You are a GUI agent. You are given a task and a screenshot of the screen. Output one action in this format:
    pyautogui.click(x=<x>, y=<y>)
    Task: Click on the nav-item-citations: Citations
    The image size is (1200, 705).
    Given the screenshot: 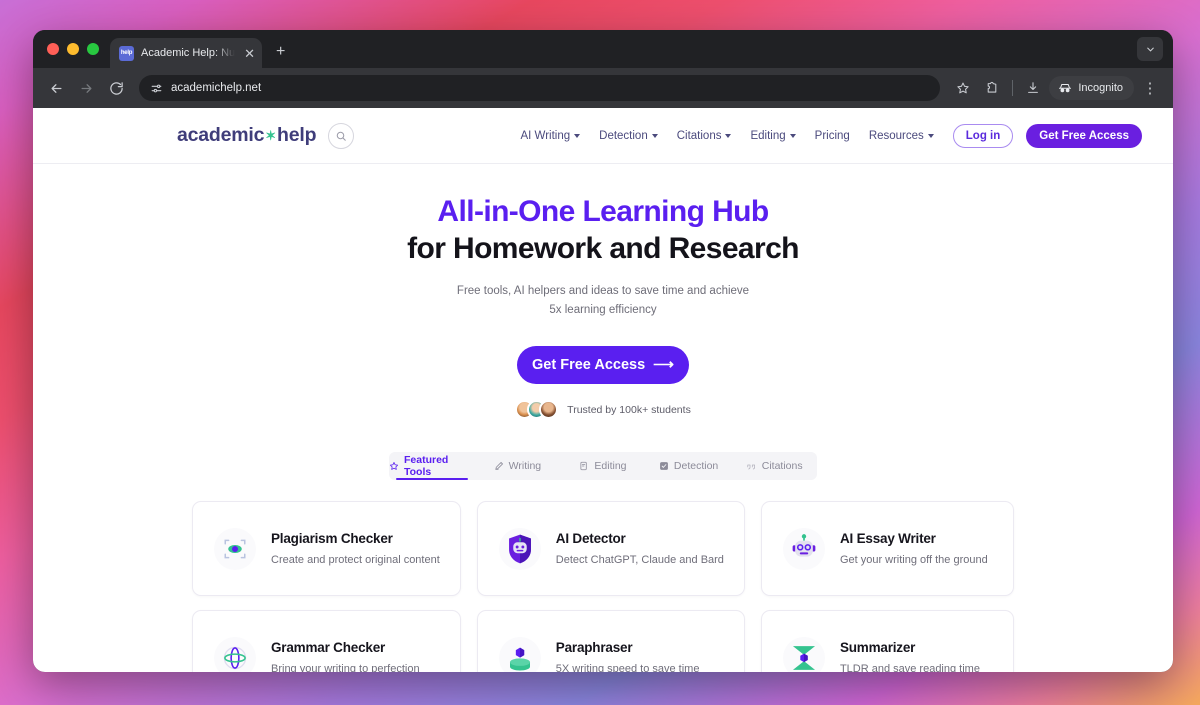 What is the action you would take?
    pyautogui.click(x=704, y=136)
    